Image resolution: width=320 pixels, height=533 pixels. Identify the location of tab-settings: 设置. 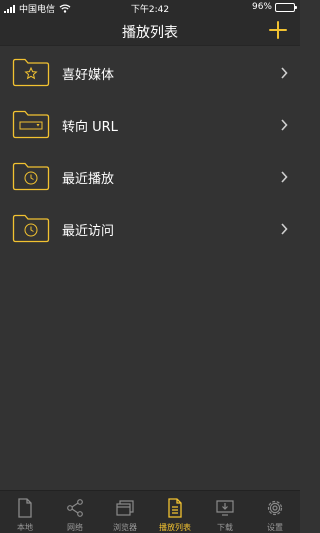
(275, 512).